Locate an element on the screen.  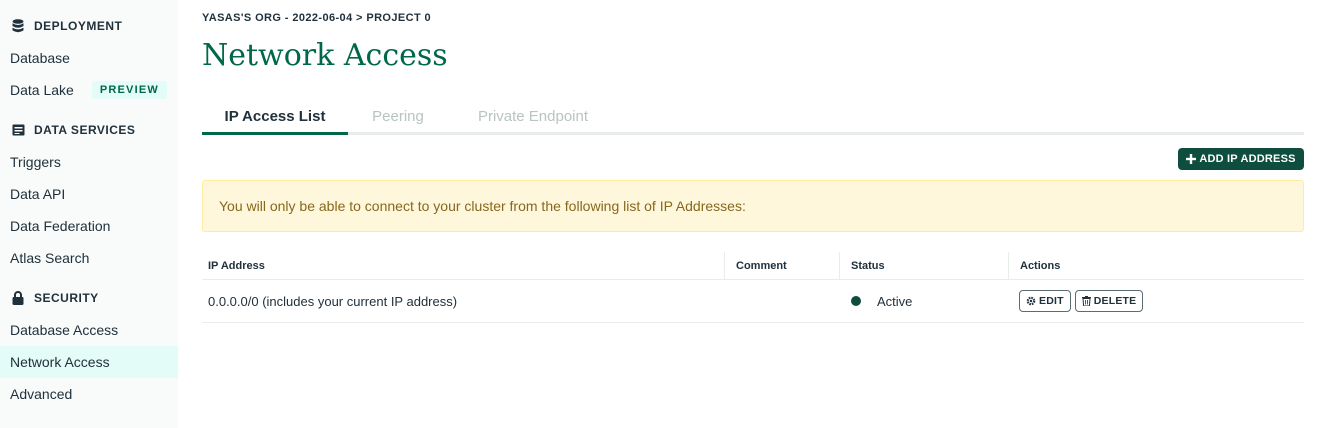
edit-button: EDIT is located at coordinates (1045, 301).